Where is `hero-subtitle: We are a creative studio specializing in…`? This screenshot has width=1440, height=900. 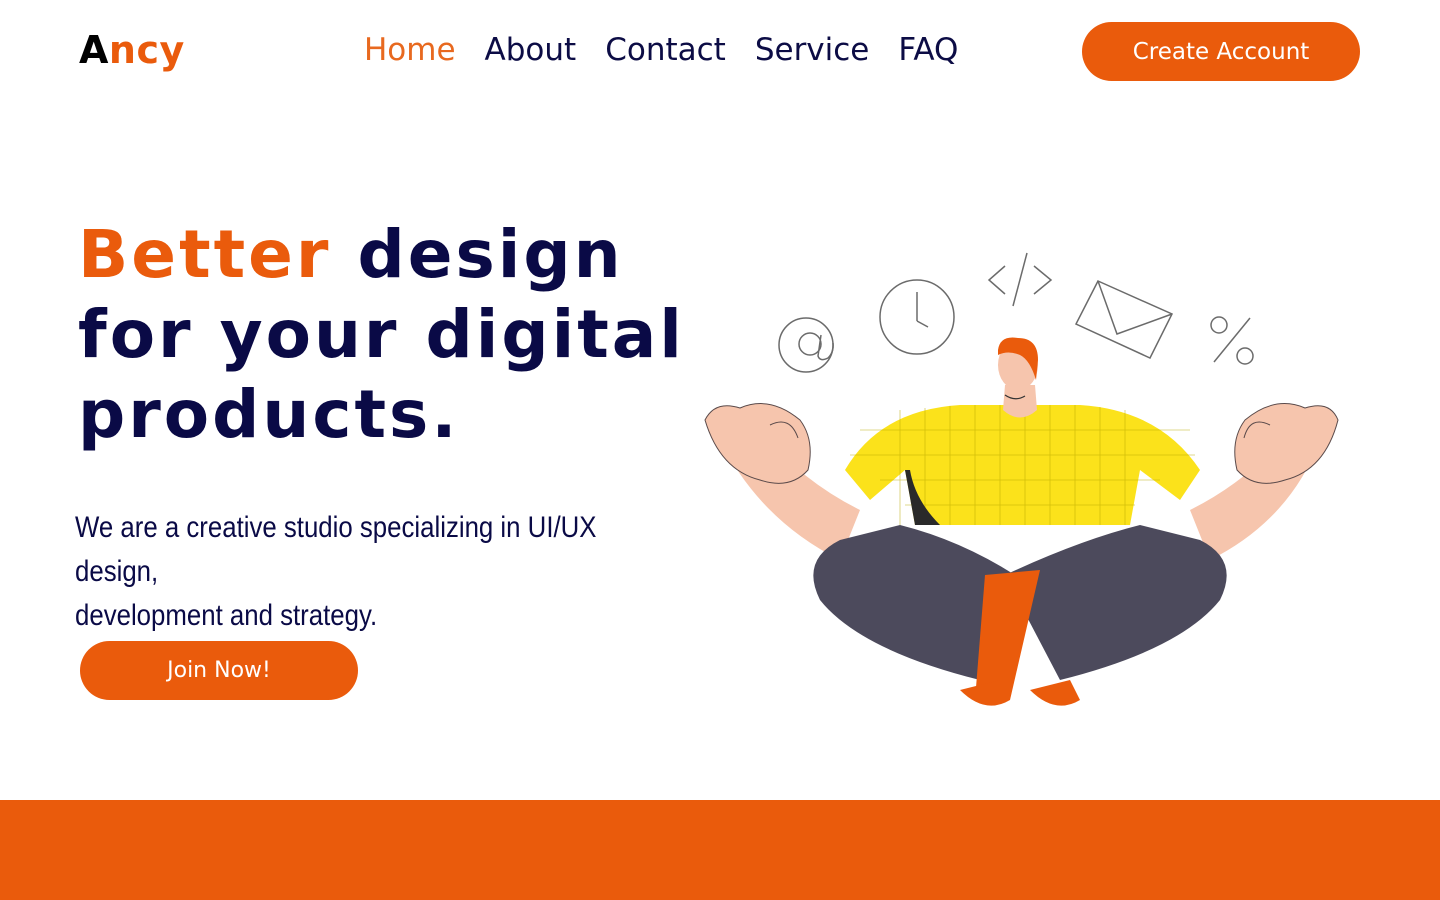 hero-subtitle: We are a creative studio specializing in… is located at coordinates (350, 572).